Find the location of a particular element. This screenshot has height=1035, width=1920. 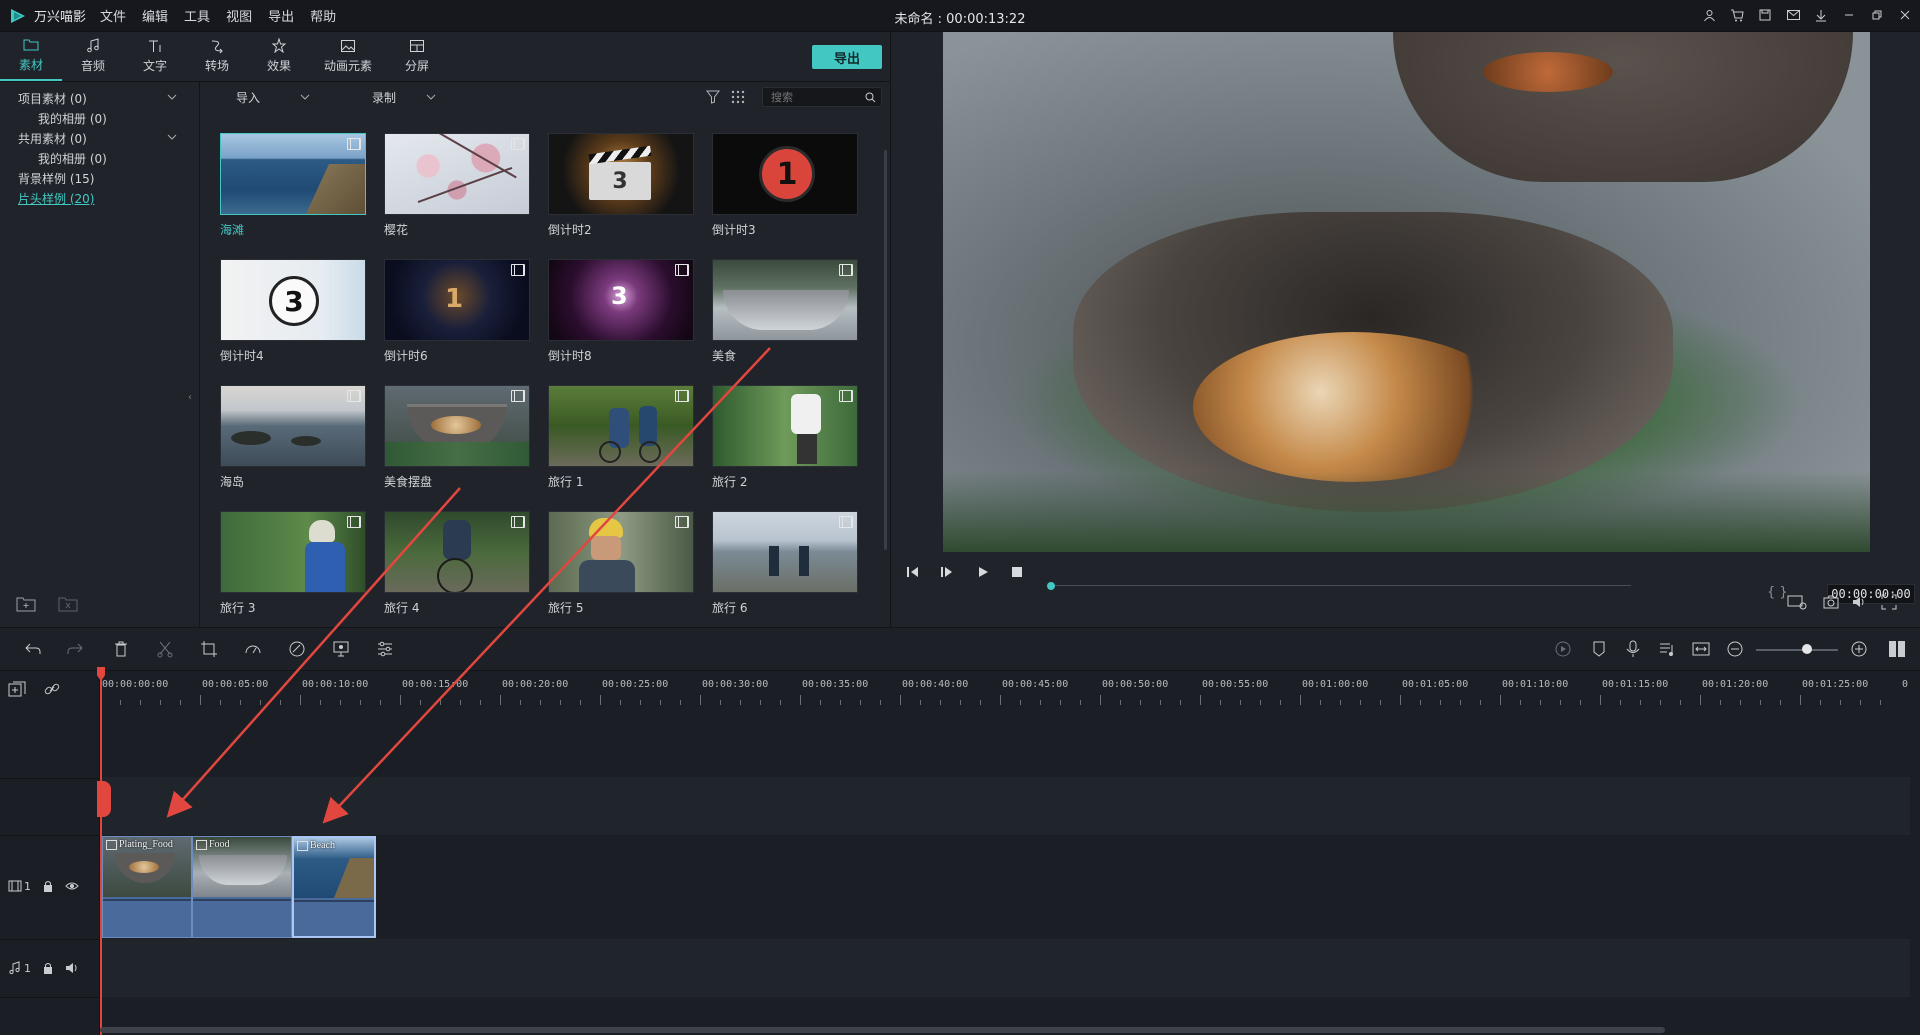

media-card-travel-4: 旅行 4 is located at coordinates (457, 571).